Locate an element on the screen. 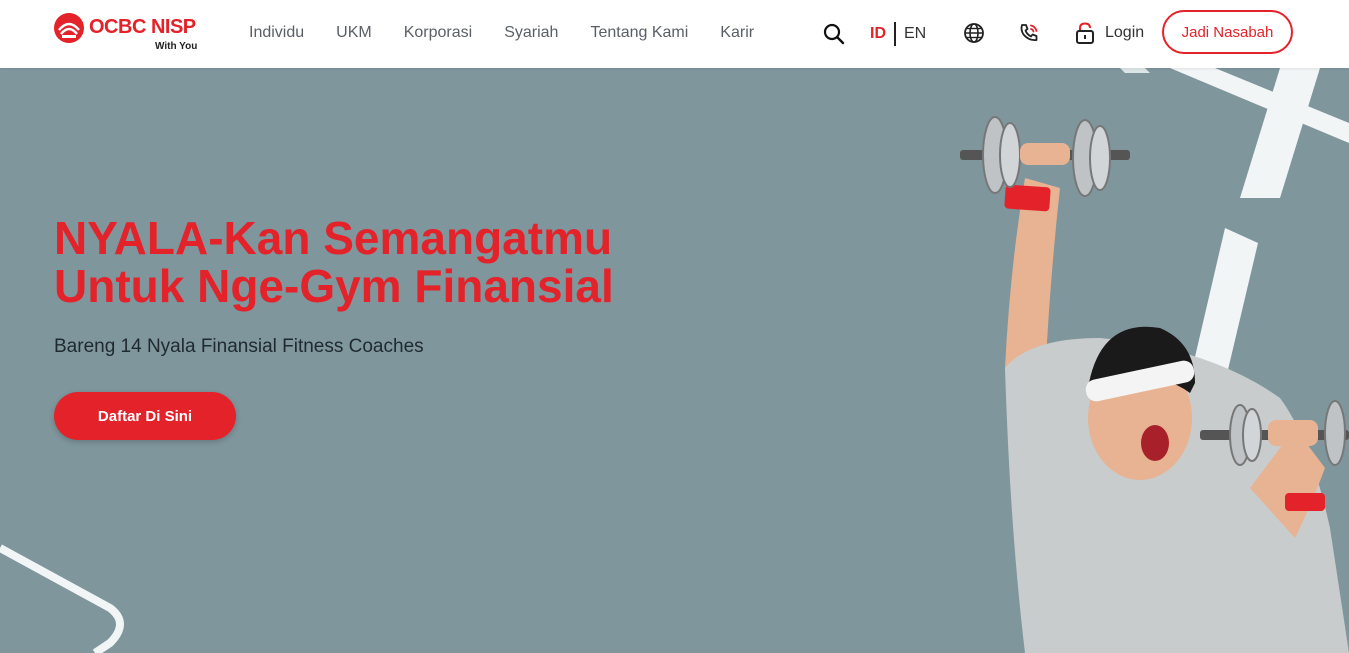 Image resolution: width=1349 pixels, height=653 pixels. nav-item-karir: Karir is located at coordinates (737, 33).